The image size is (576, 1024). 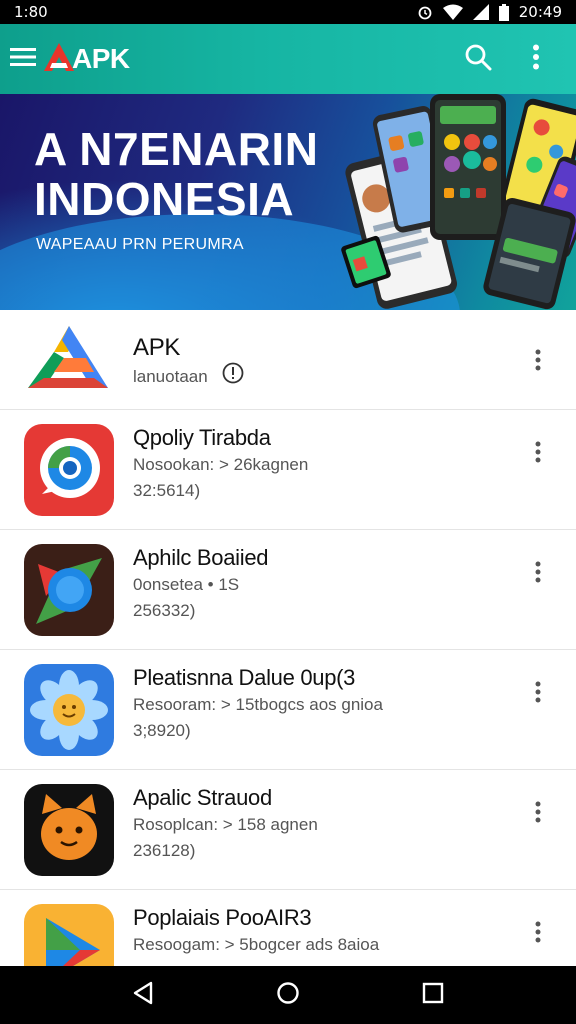 What do you see at coordinates (201, 557) in the screenshot?
I see `app-name: Aphilc Boaiied` at bounding box center [201, 557].